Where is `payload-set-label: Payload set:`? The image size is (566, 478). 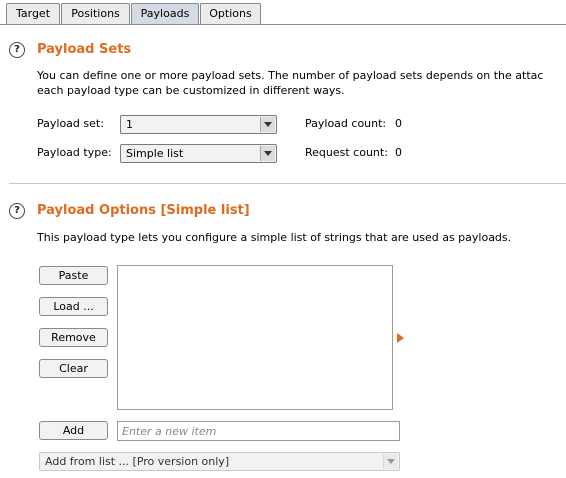 payload-set-label: Payload set: is located at coordinates (70, 123).